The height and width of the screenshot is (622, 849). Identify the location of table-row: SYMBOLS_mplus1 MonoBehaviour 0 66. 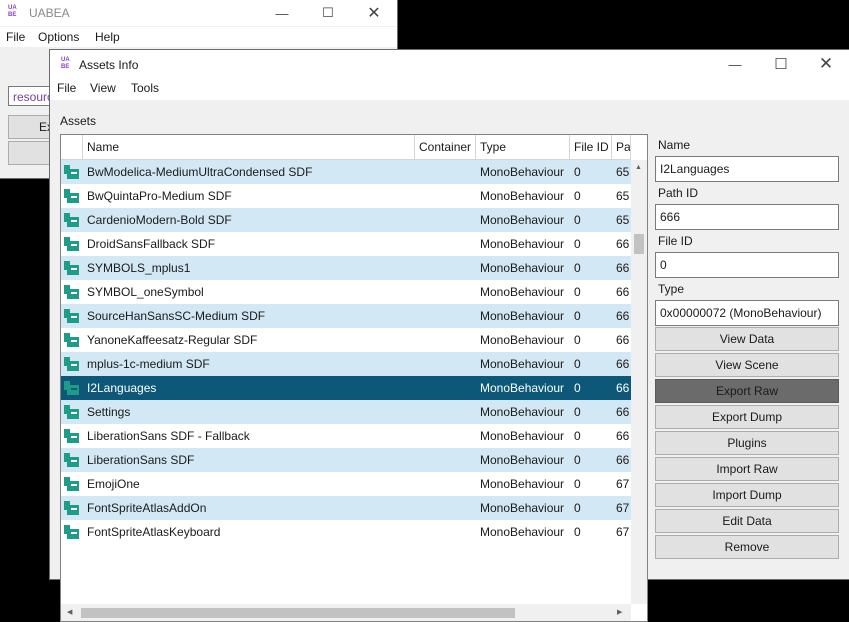
(346, 268).